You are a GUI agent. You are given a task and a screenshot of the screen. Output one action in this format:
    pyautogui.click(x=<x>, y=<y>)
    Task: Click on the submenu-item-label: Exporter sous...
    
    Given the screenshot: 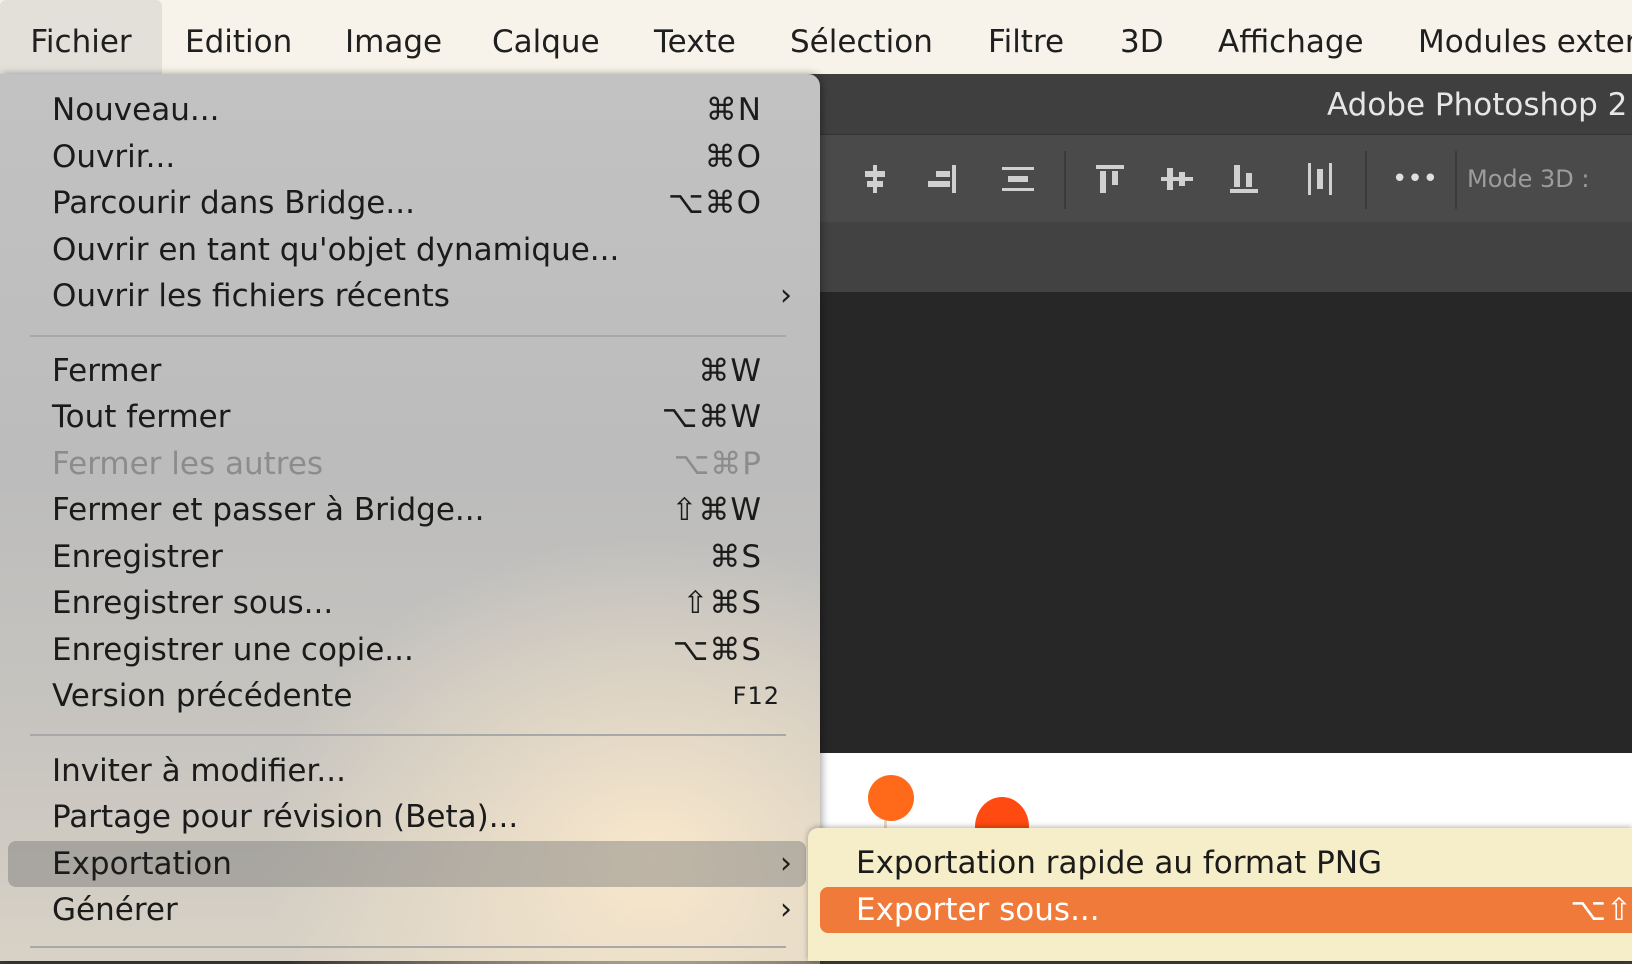 What is the action you would take?
    pyautogui.click(x=978, y=910)
    